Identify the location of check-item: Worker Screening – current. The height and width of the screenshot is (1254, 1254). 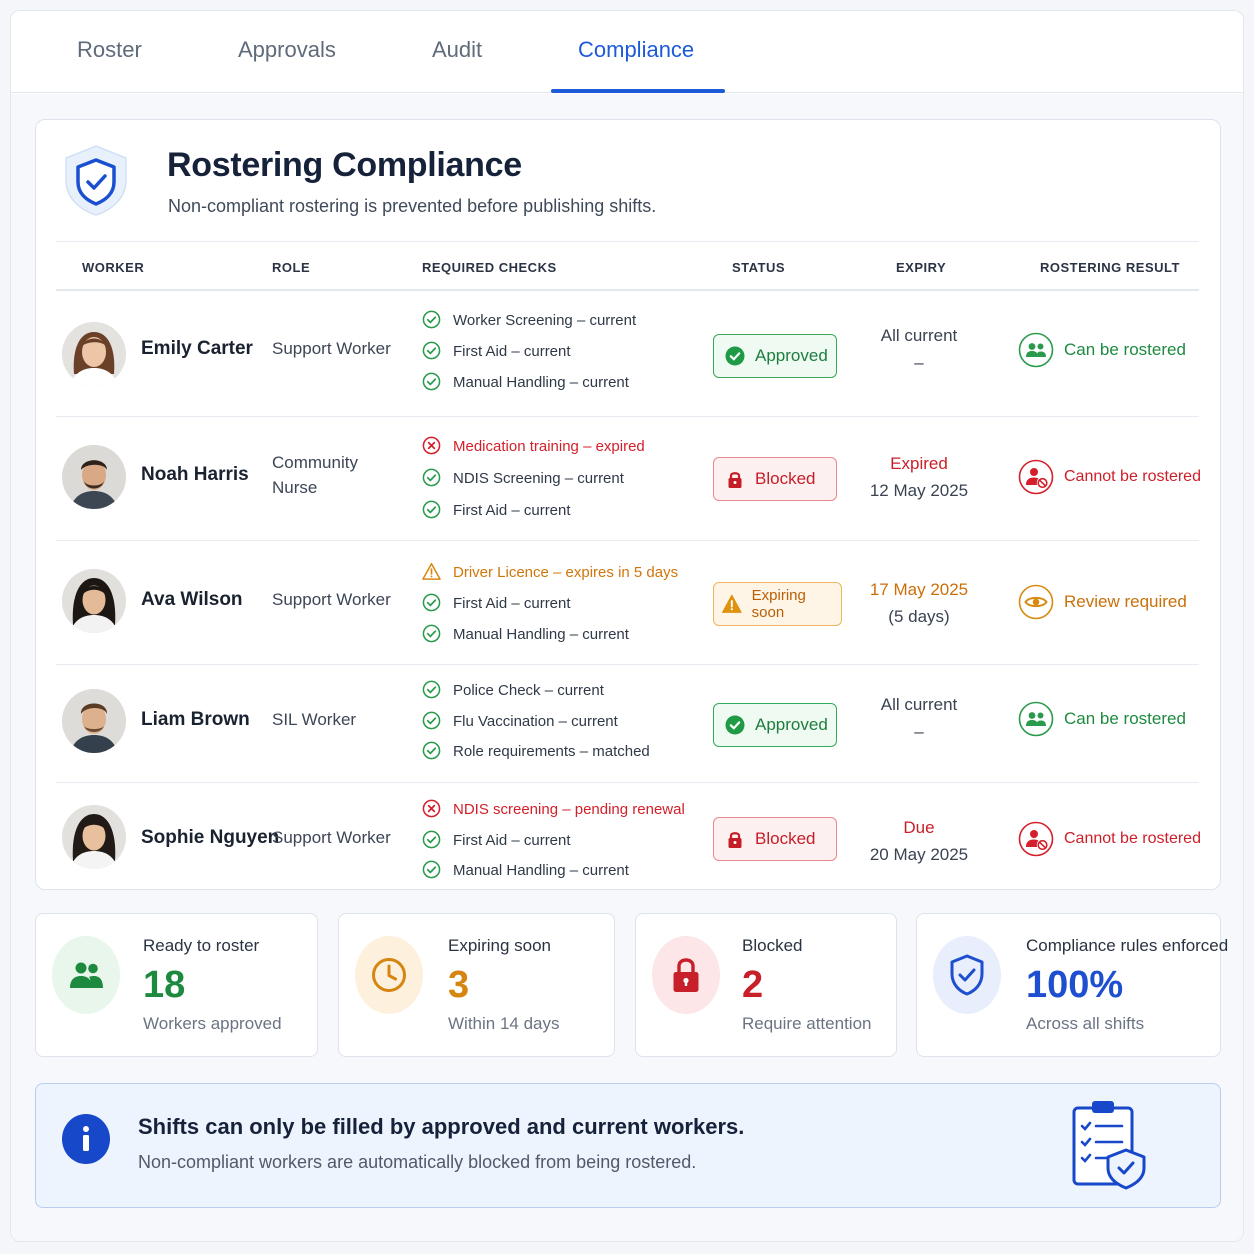
(529, 319).